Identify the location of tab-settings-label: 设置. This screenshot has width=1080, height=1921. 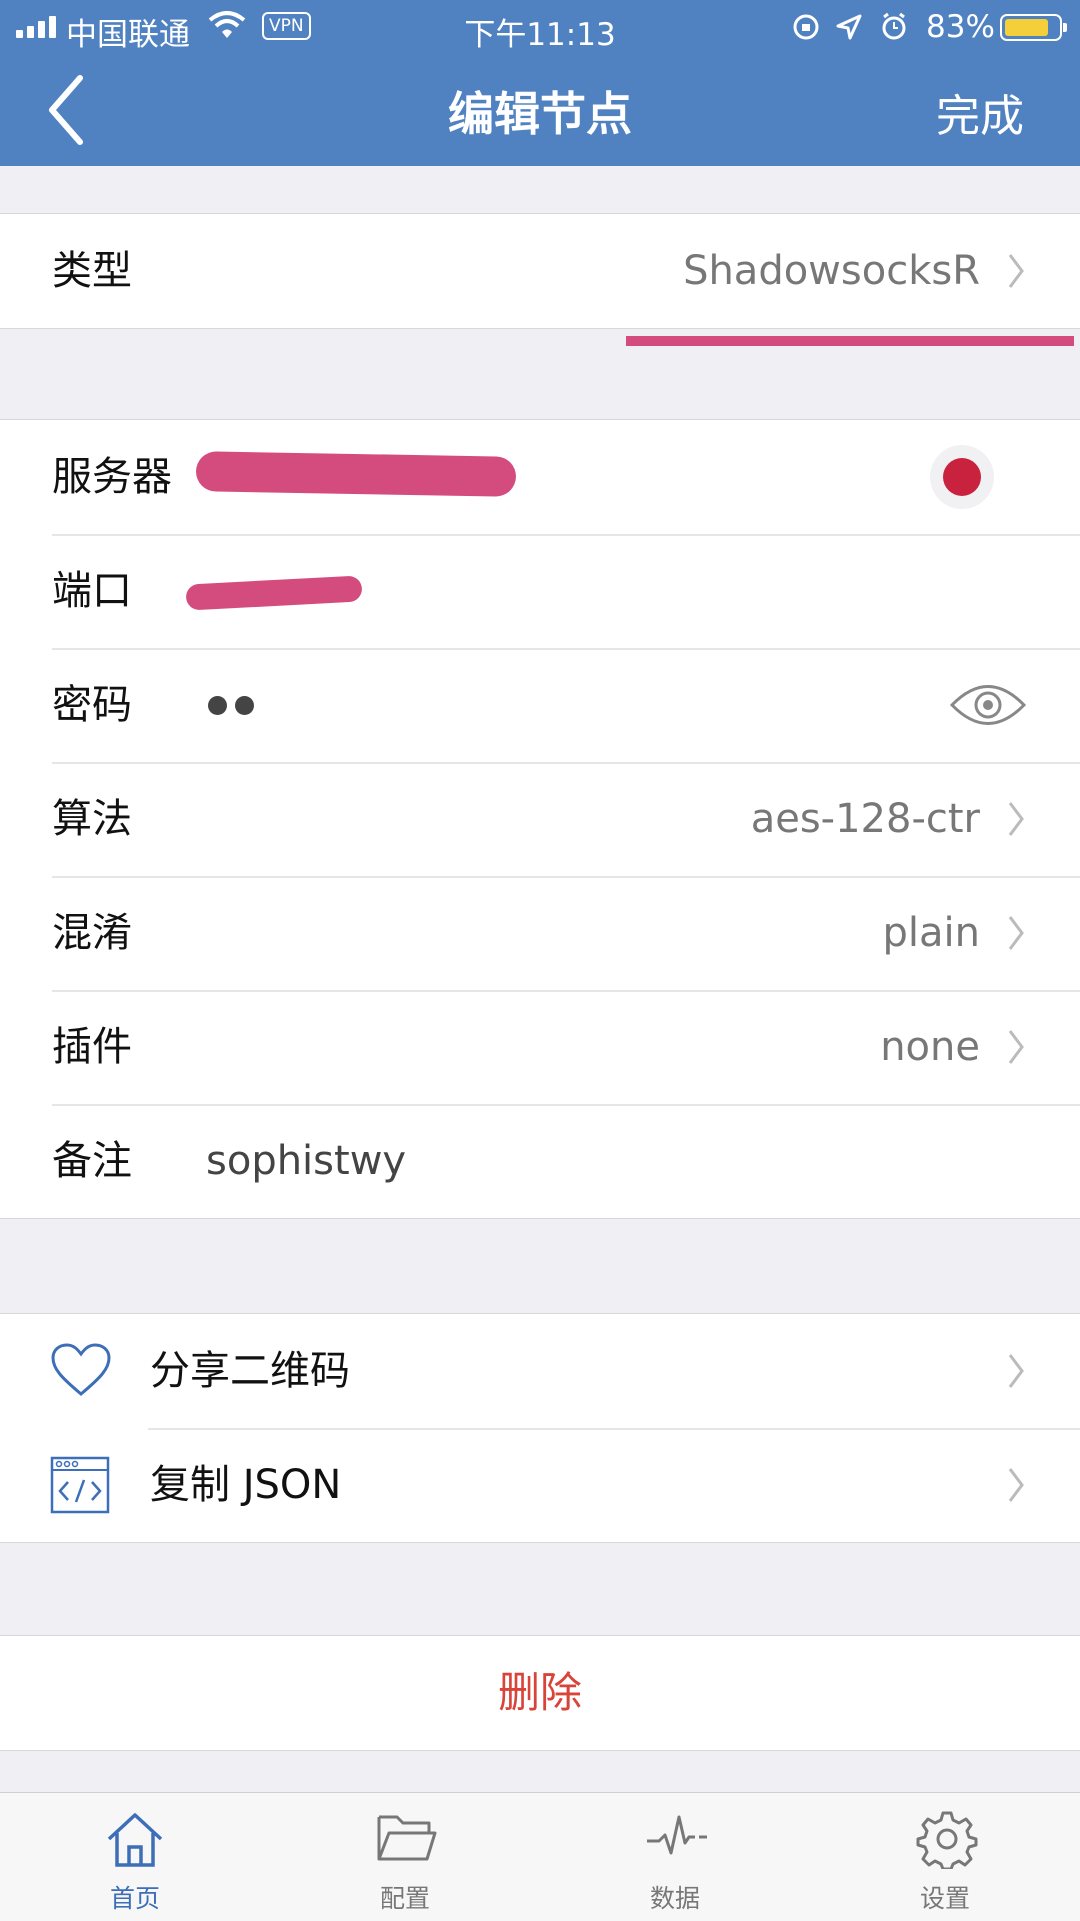
(944, 1898).